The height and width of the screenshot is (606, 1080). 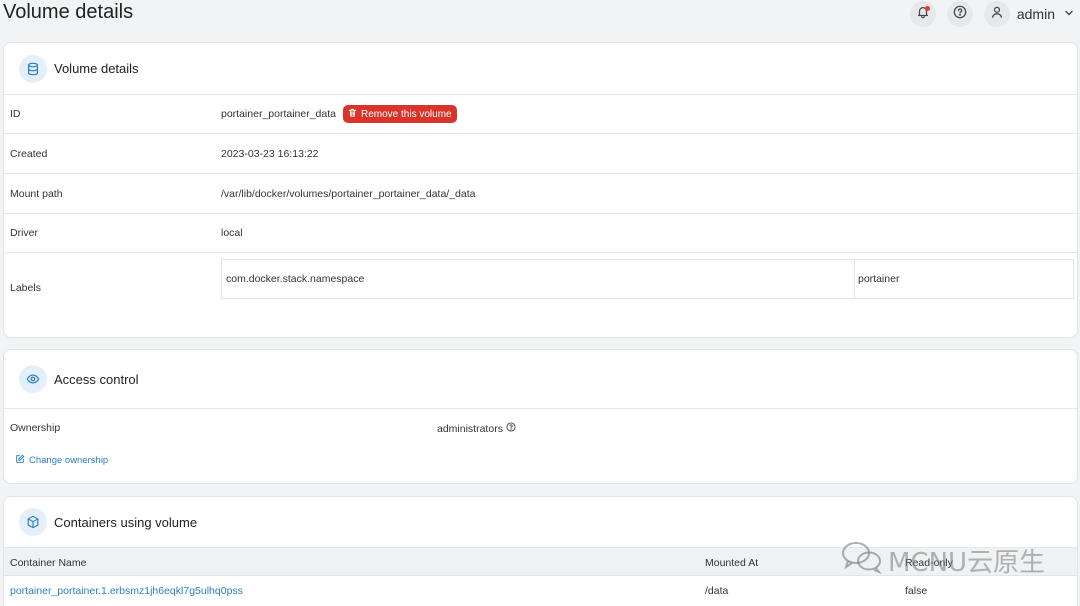 I want to click on labels-label: Labels, so click(x=25, y=288).